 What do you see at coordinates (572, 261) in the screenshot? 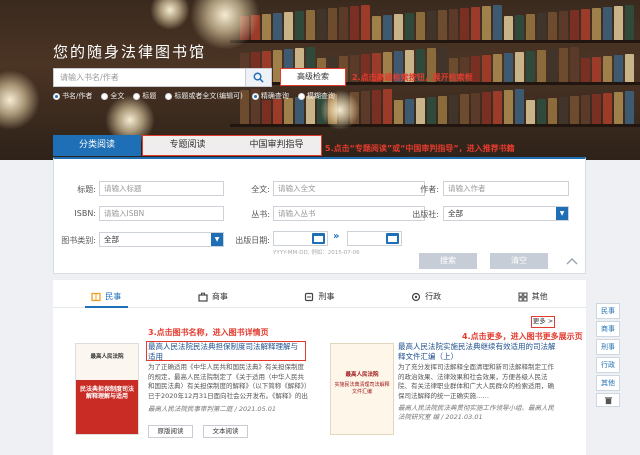
I see `collapse-icon` at bounding box center [572, 261].